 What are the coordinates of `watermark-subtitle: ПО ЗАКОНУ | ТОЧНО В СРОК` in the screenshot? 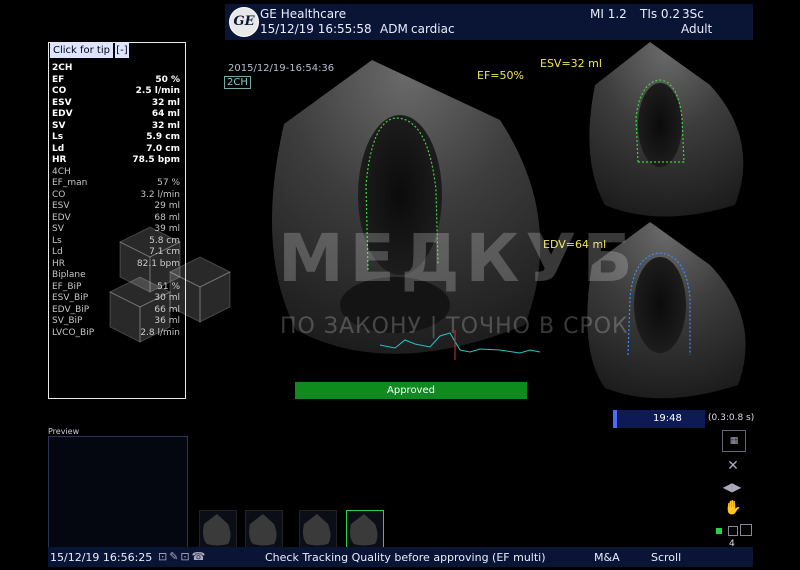 It's located at (454, 326).